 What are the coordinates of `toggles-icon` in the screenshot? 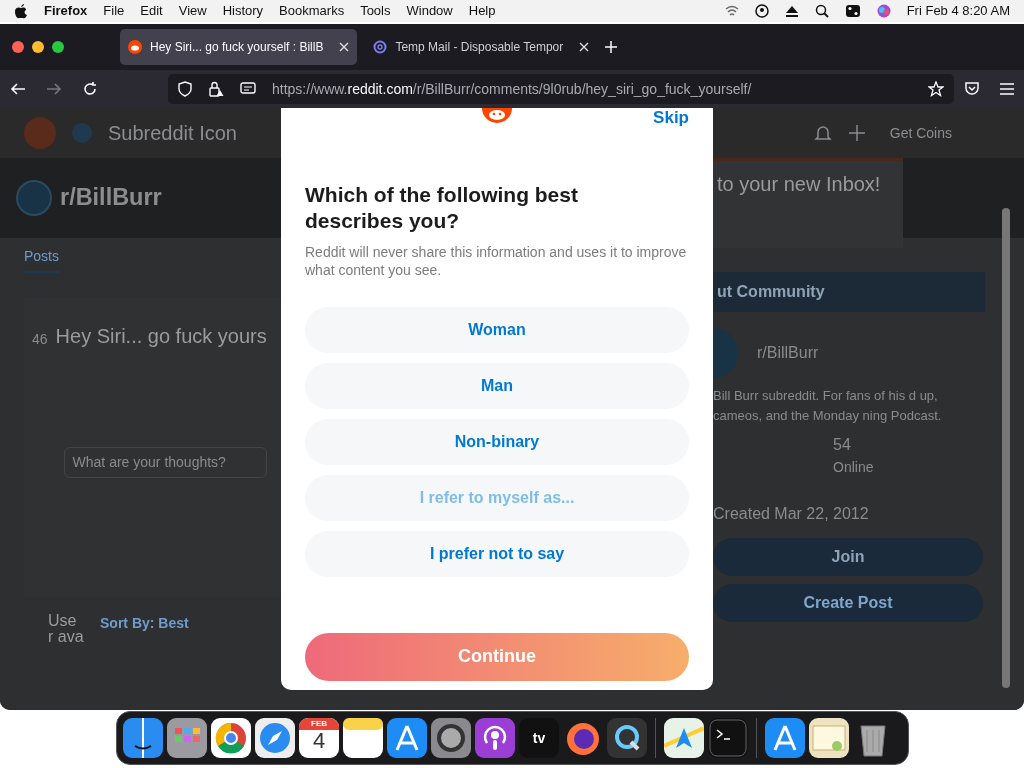 It's located at (852, 11).